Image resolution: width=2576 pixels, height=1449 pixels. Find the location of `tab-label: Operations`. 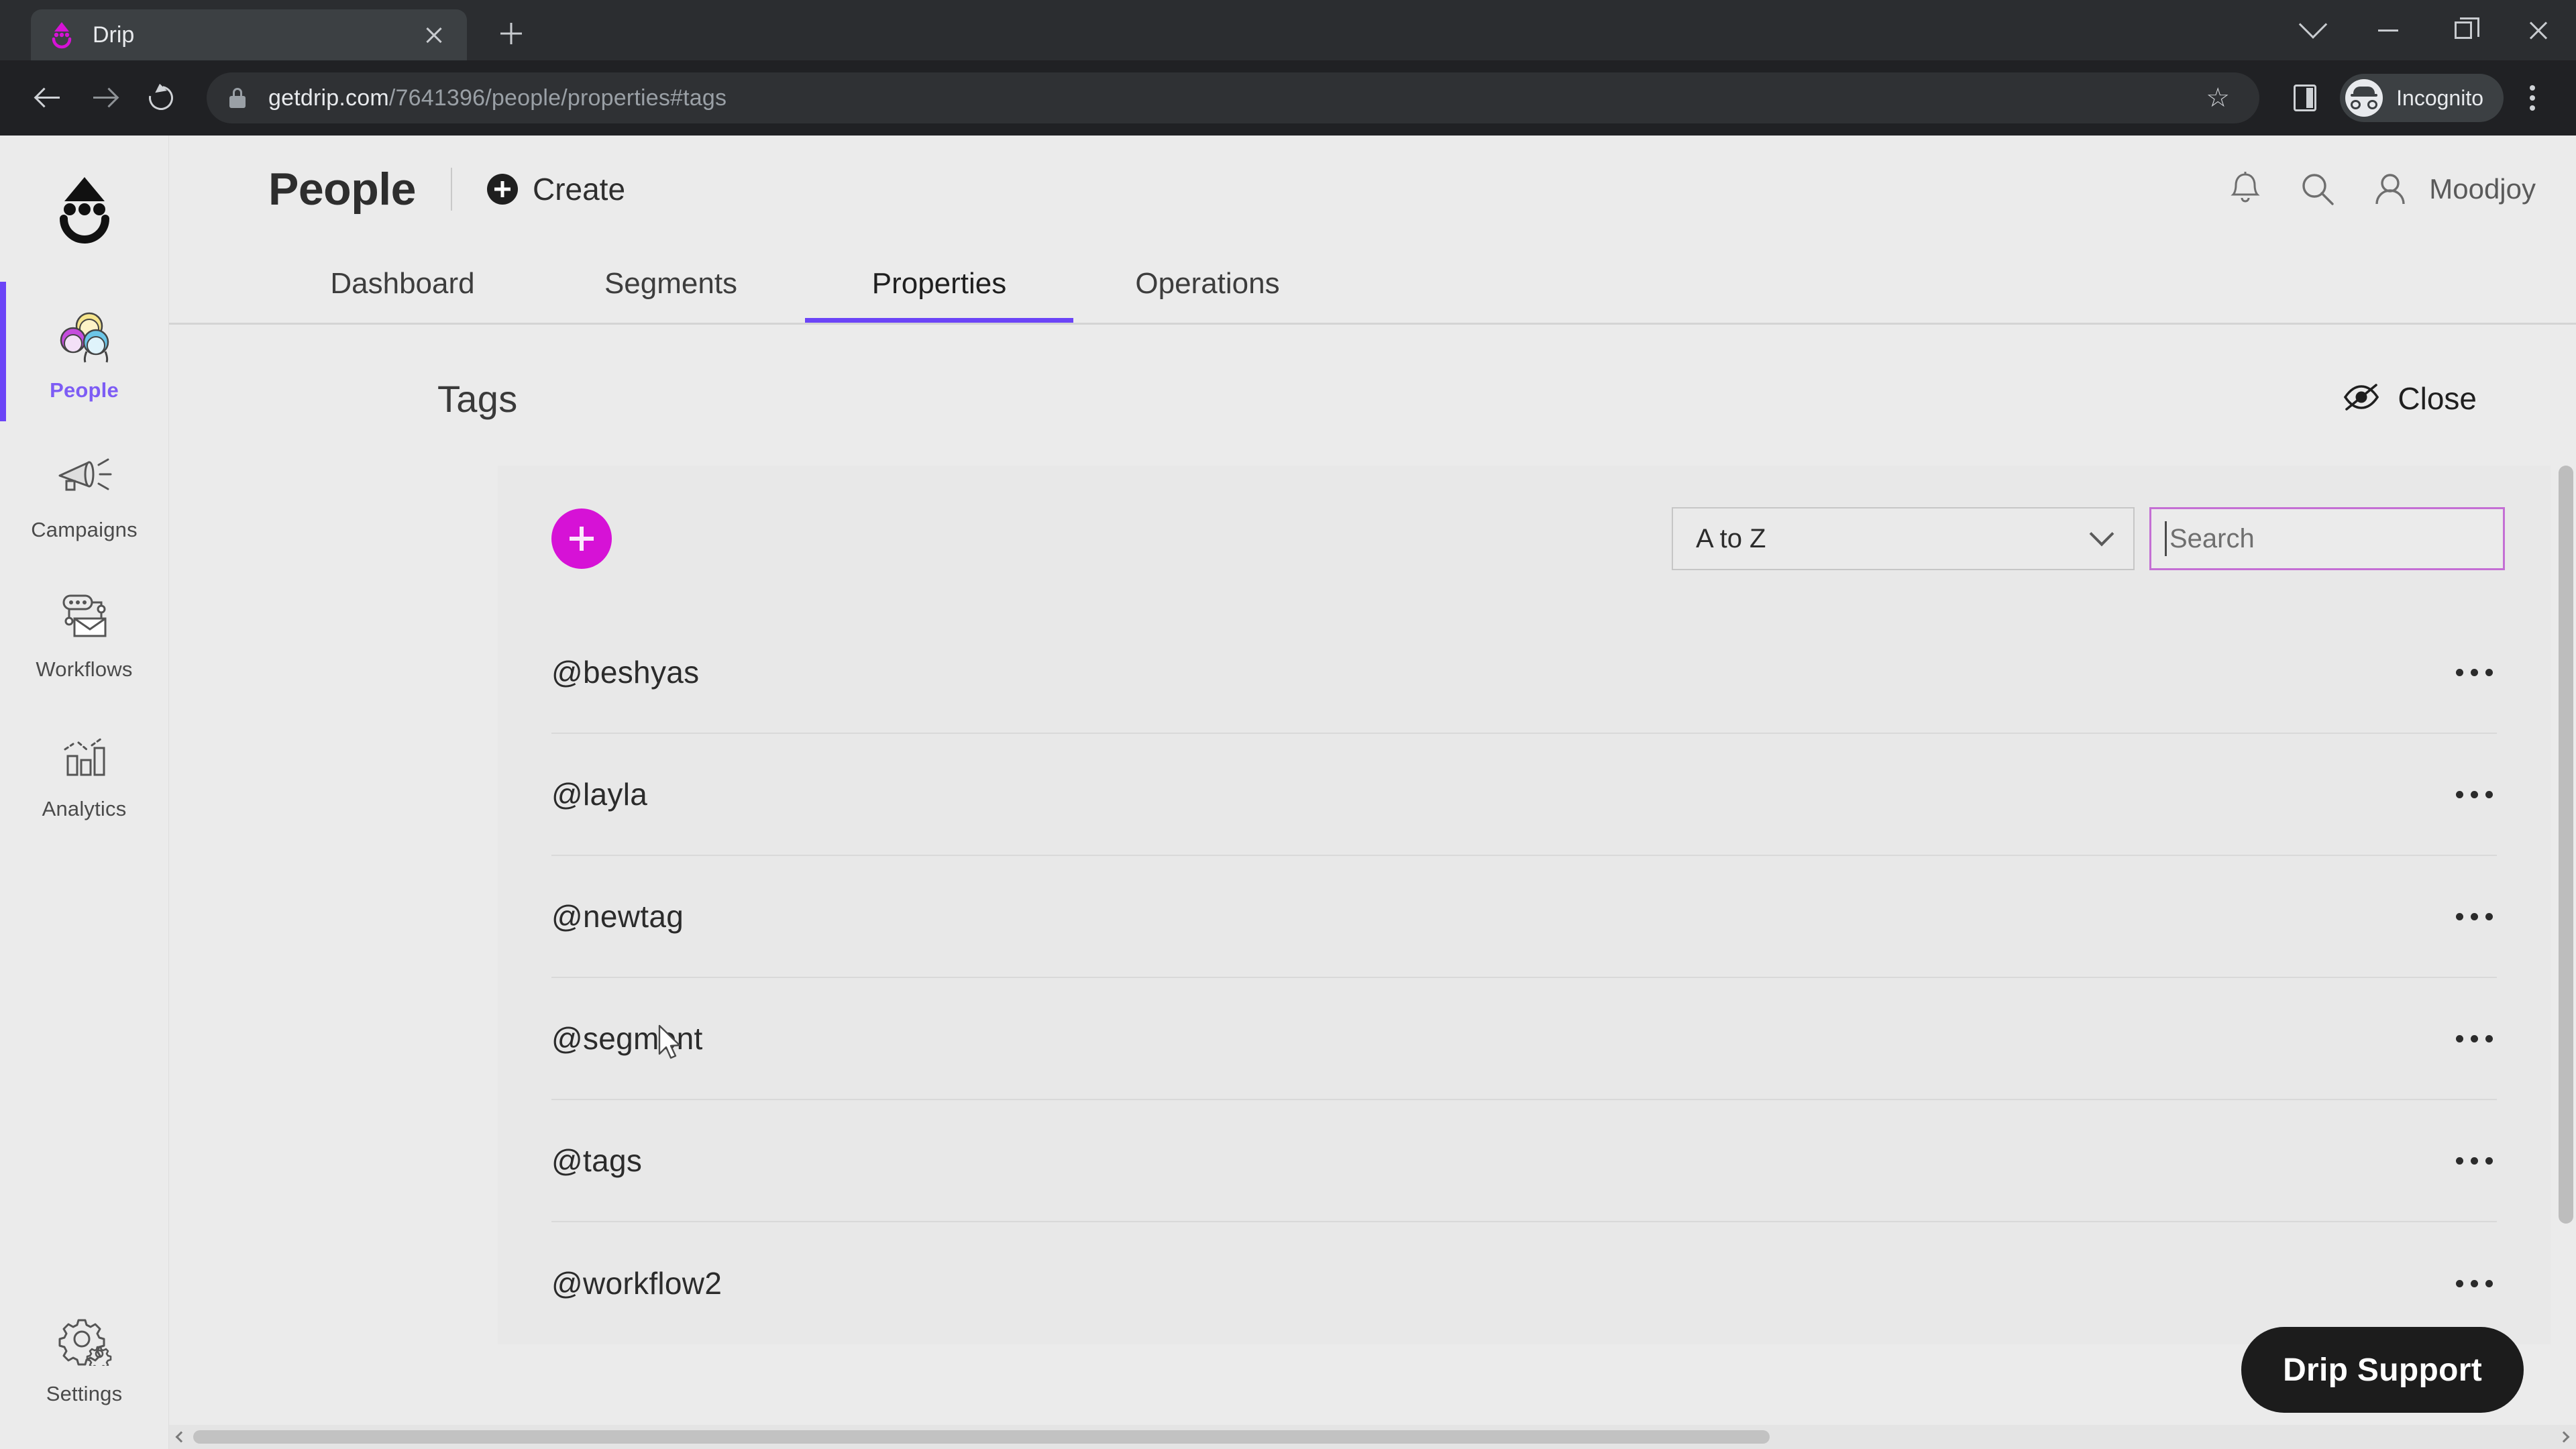

tab-label: Operations is located at coordinates (1207, 283).